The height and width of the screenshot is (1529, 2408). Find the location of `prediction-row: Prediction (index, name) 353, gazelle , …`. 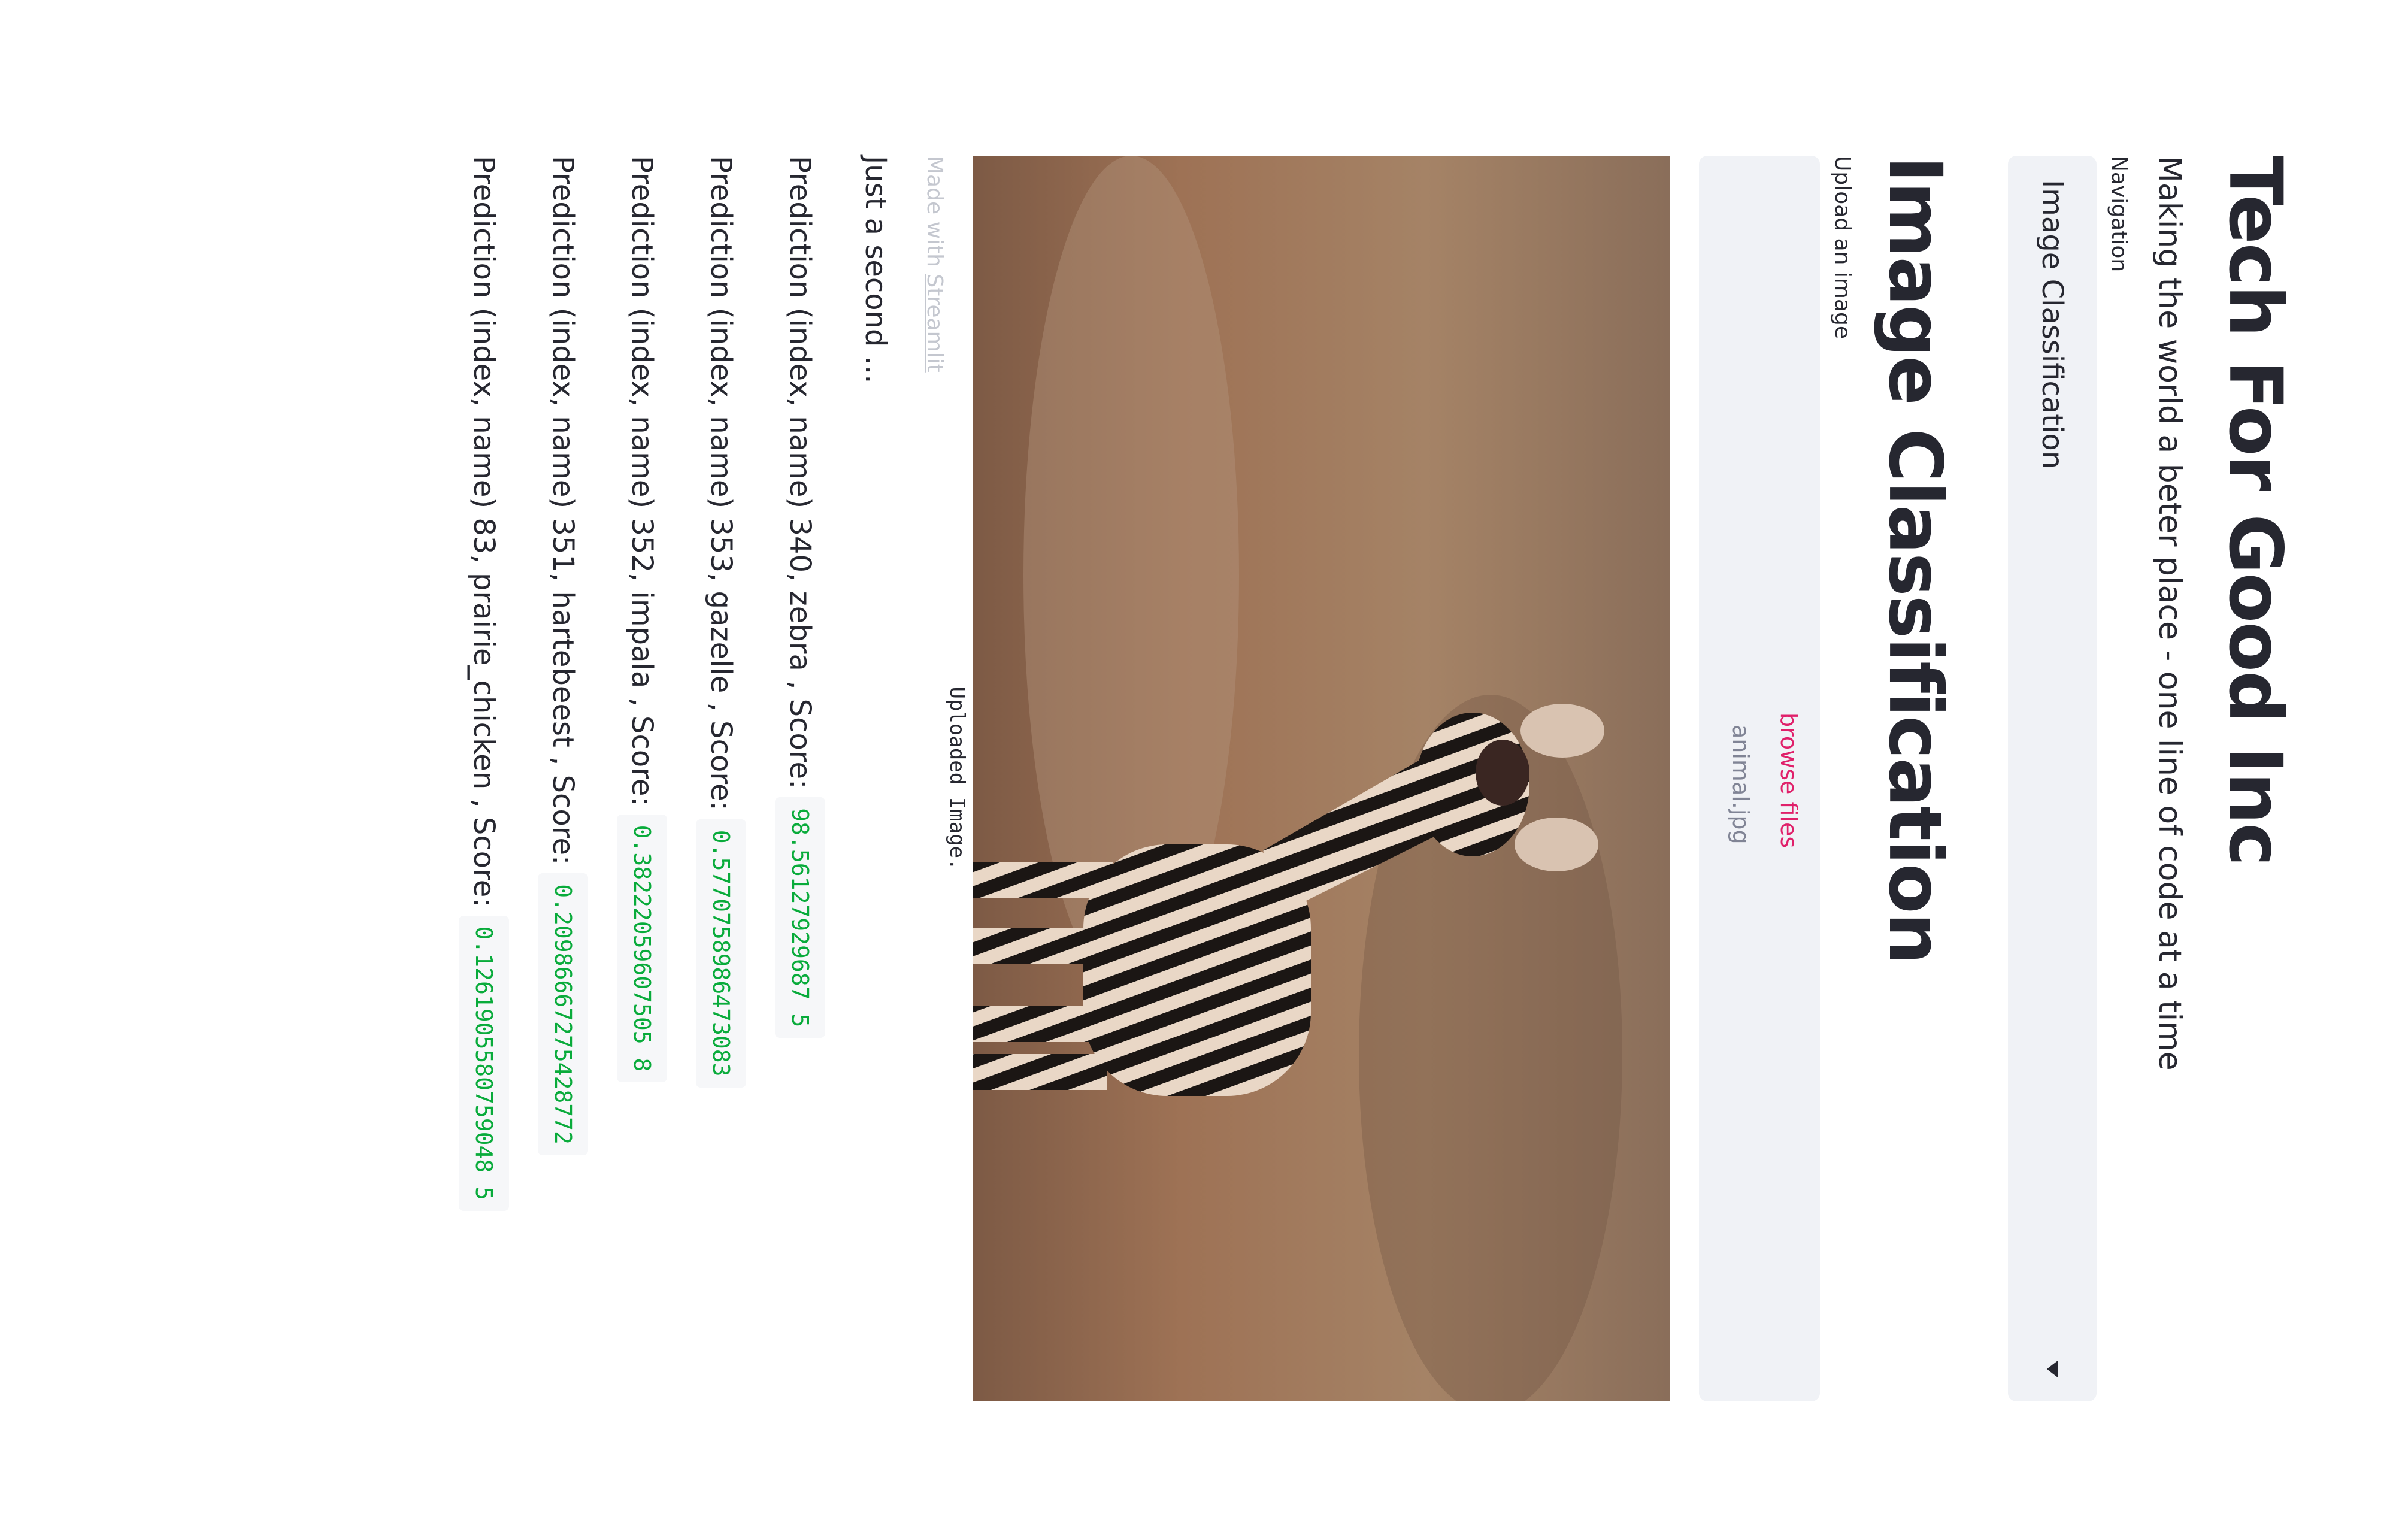

prediction-row: Prediction (index, name) 353, gazelle , … is located at coordinates (721, 778).